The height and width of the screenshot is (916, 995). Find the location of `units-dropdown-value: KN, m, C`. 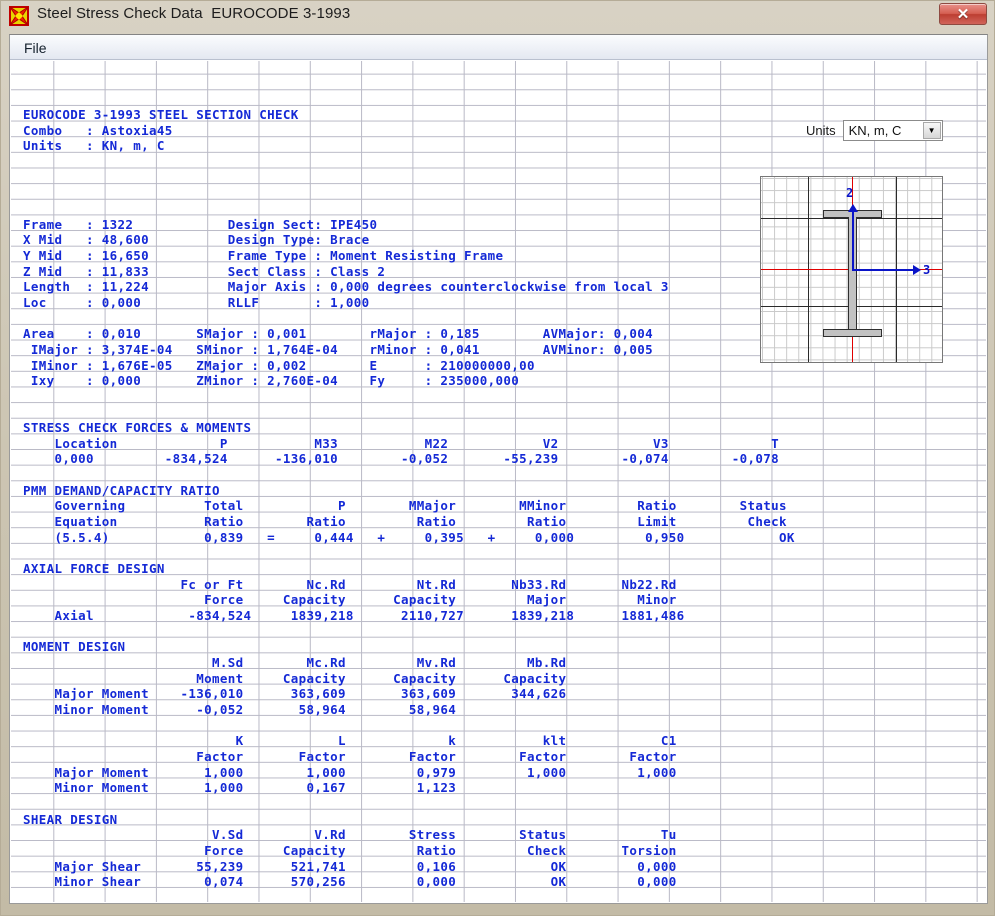

units-dropdown-value: KN, m, C is located at coordinates (875, 130).